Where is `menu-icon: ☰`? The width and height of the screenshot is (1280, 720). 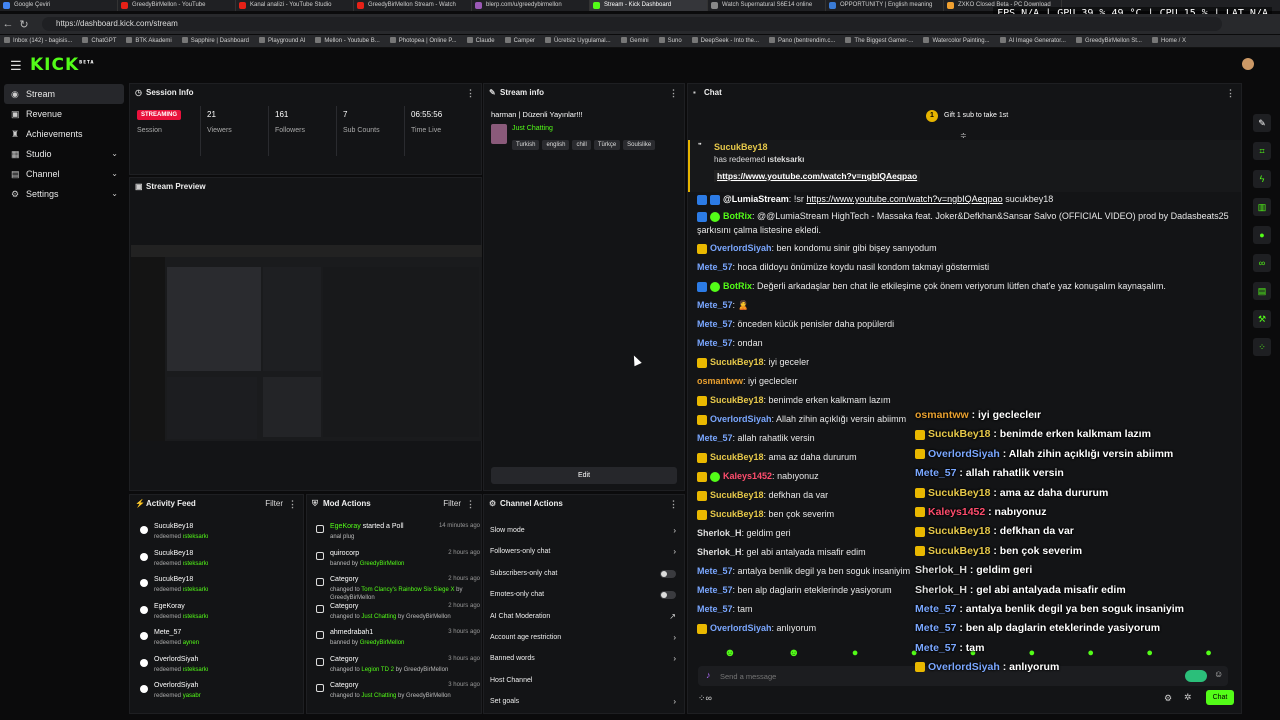
menu-icon: ☰ is located at coordinates (16, 66).